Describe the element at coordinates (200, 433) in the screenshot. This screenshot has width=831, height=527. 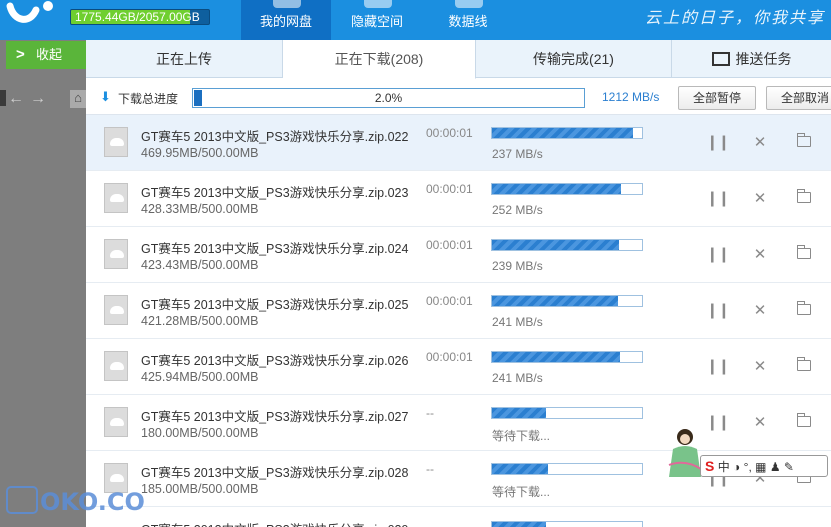
I see `file-size: 180.00MB/500.00MB` at that location.